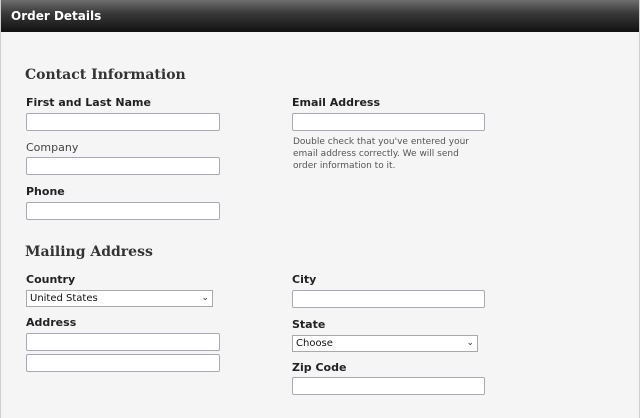  I want to click on window-title: Order Details, so click(320, 16).